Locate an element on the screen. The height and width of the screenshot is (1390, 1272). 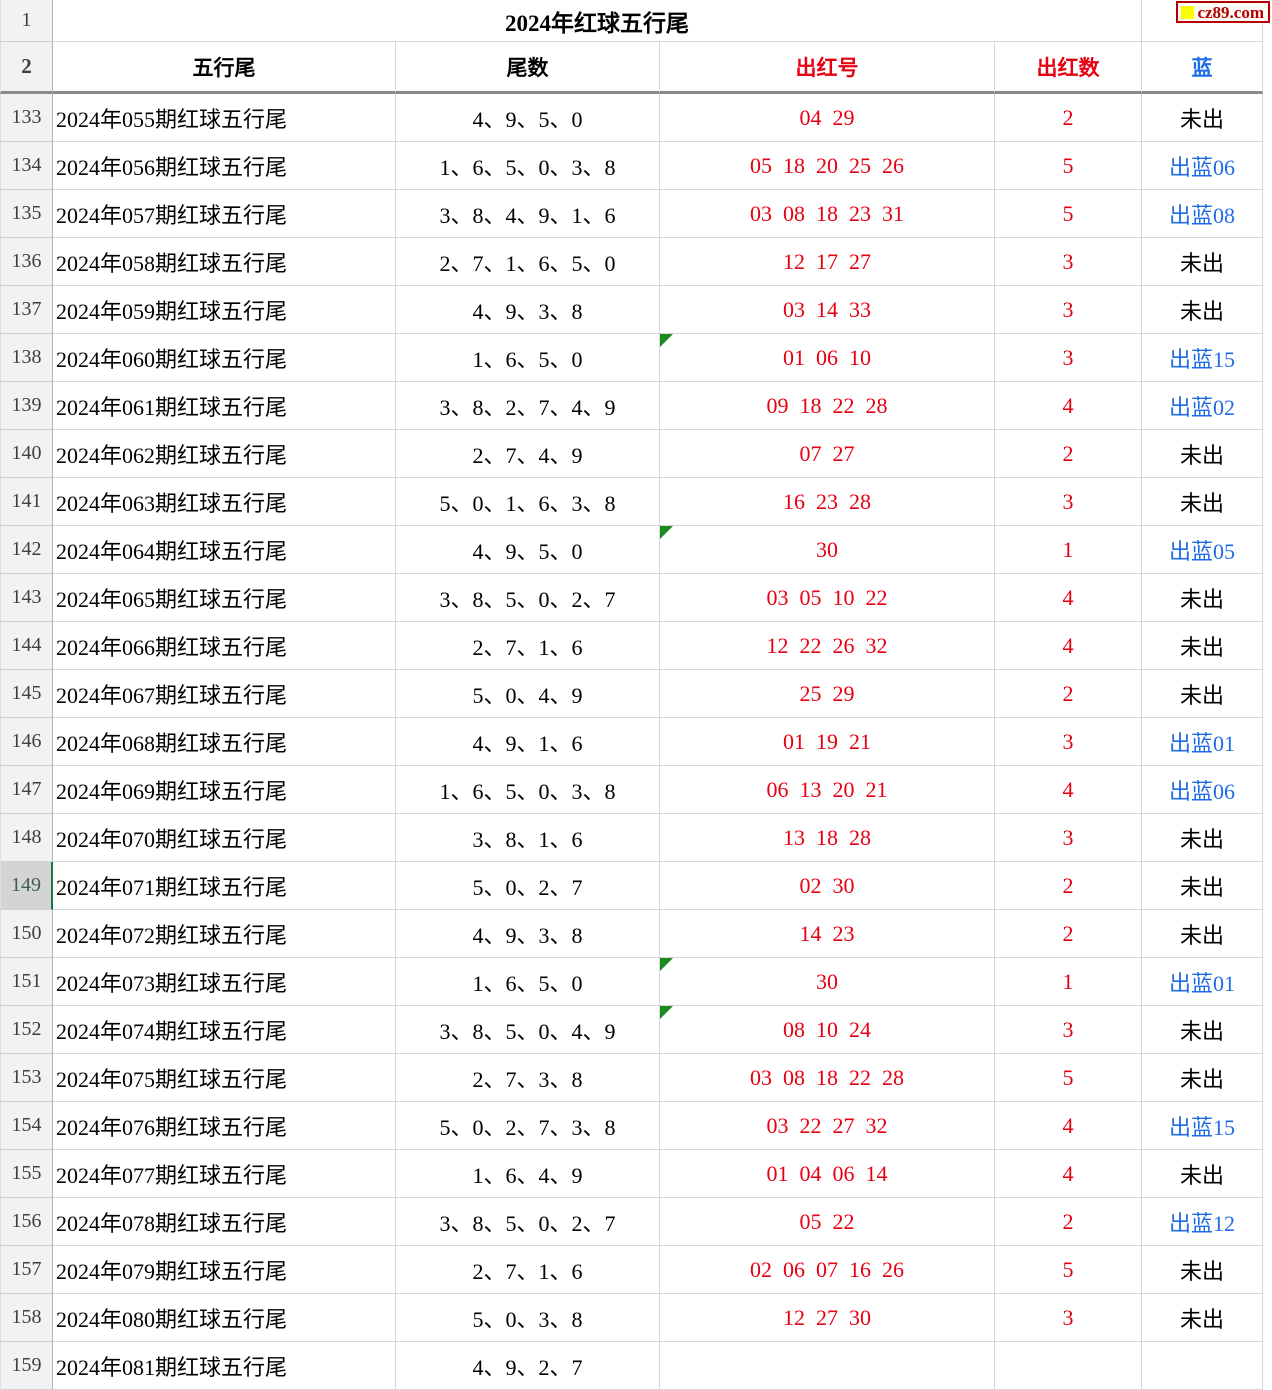
blue-result-cell: 出蓝08 is located at coordinates (1202, 214).